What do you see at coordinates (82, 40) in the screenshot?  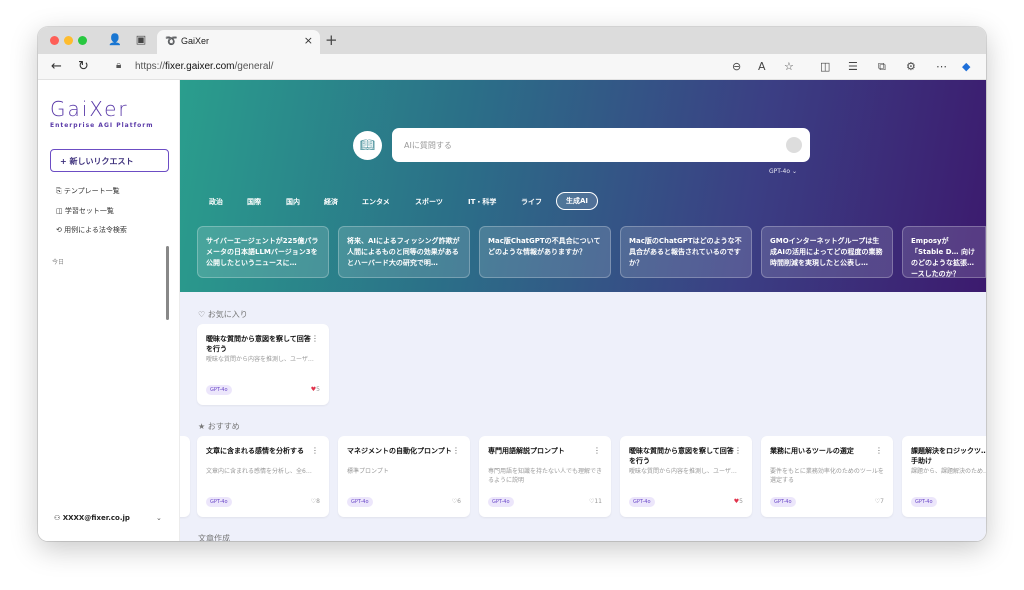 I see `maximize-window-button` at bounding box center [82, 40].